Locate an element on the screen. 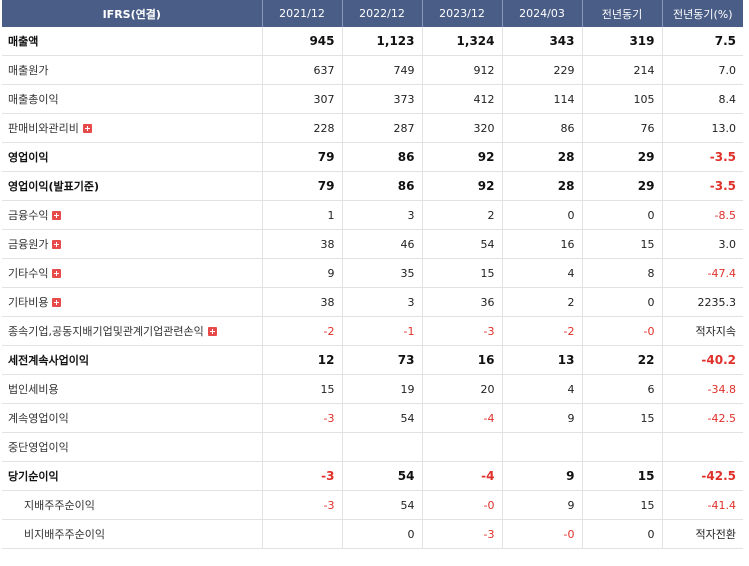  value-cell: 3.0 is located at coordinates (702, 244).